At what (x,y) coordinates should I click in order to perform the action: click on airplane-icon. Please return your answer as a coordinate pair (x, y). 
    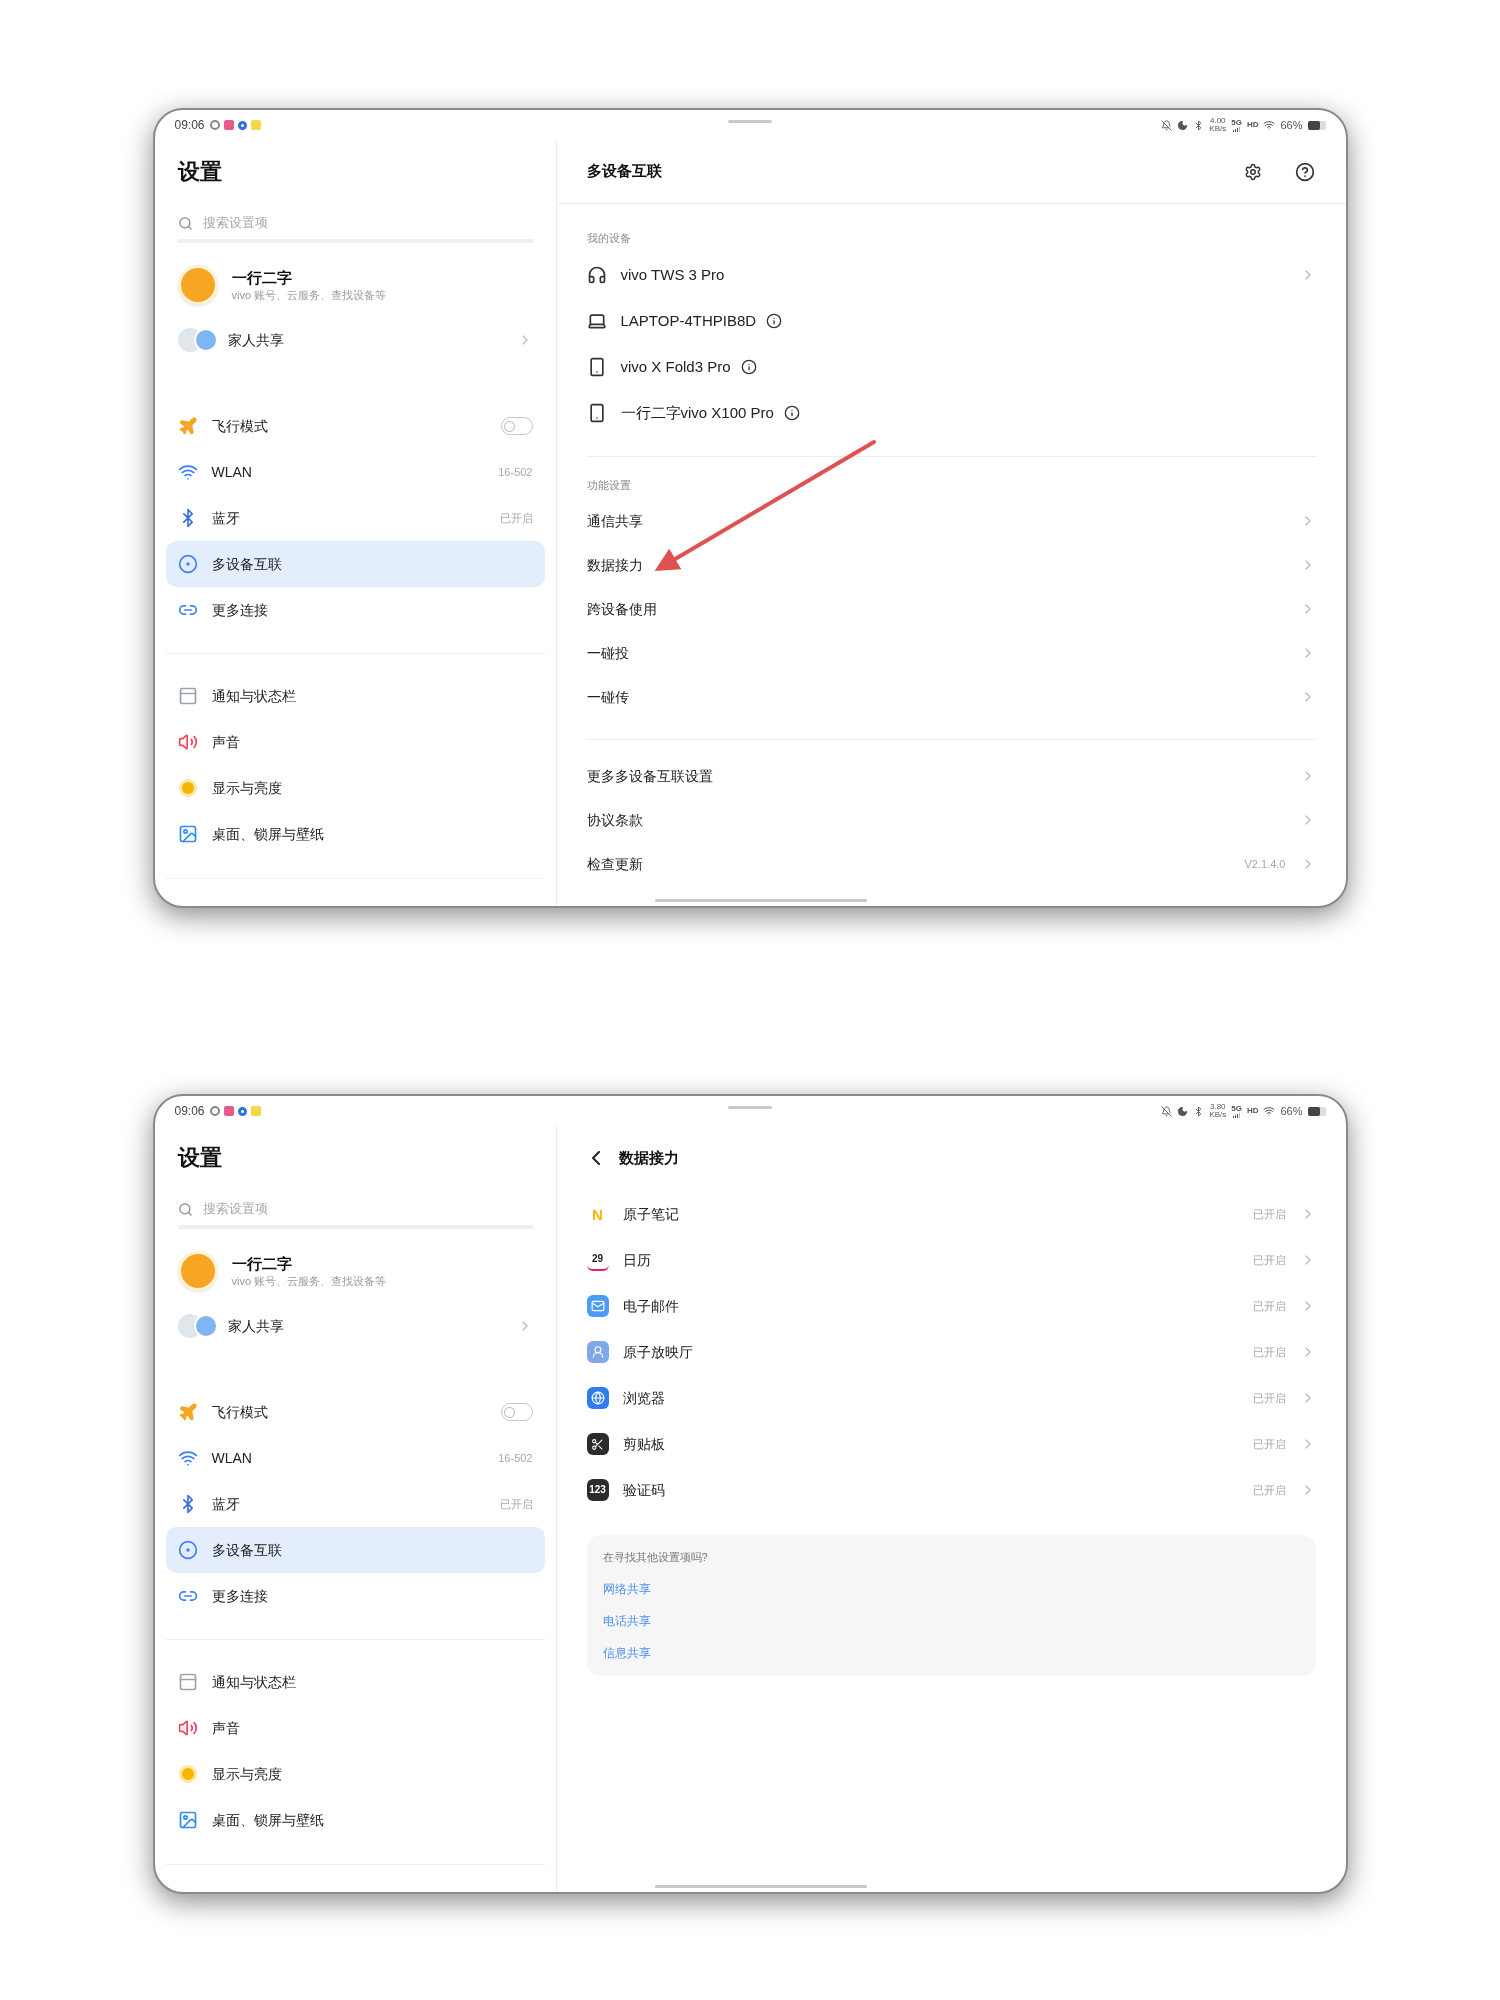
    Looking at the image, I should click on (187, 1412).